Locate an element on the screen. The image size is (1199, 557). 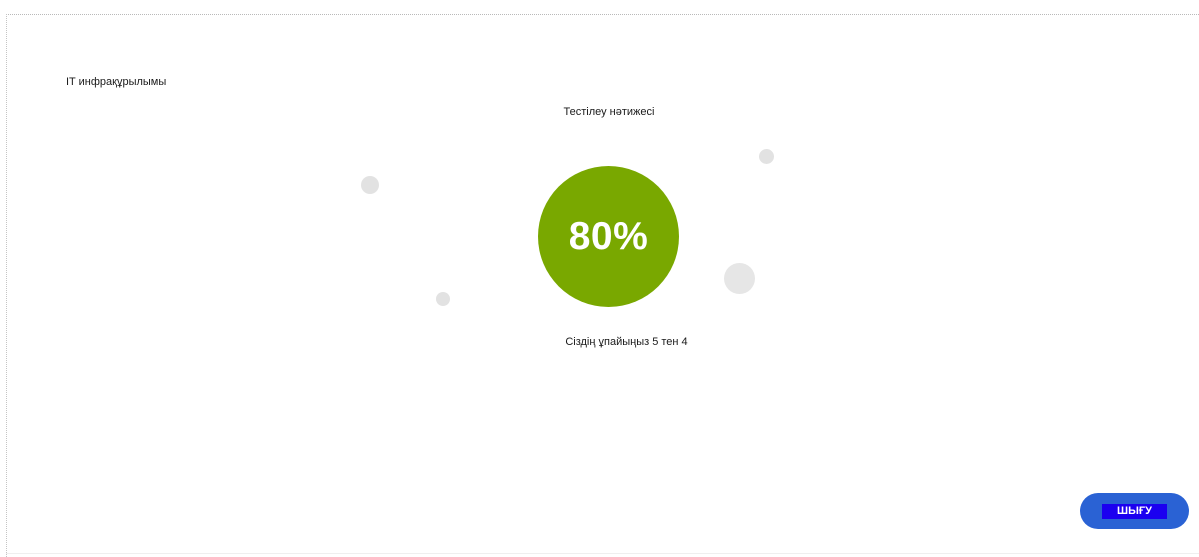
result-heading: Тестілеу нәтижесі is located at coordinates (609, 112).